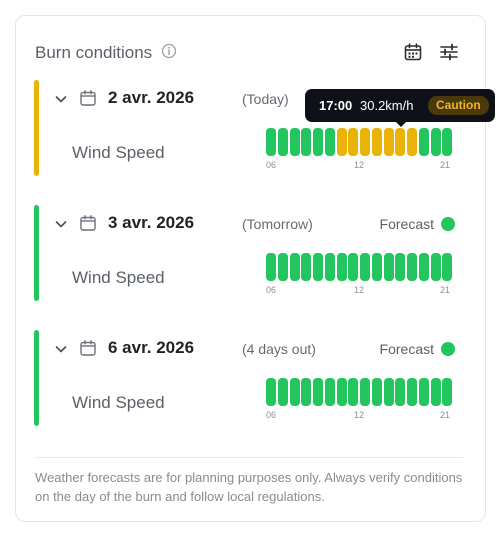 This screenshot has width=500, height=535. I want to click on caution-badge: Caution, so click(458, 105).